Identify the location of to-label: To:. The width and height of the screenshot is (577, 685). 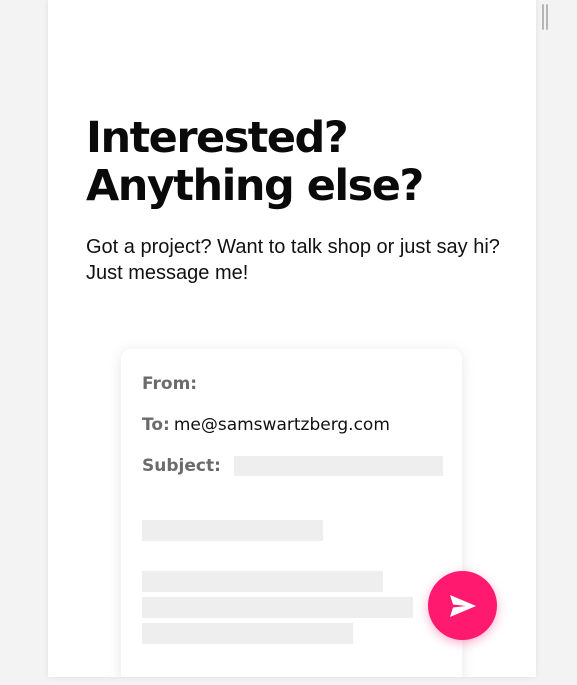
(156, 425).